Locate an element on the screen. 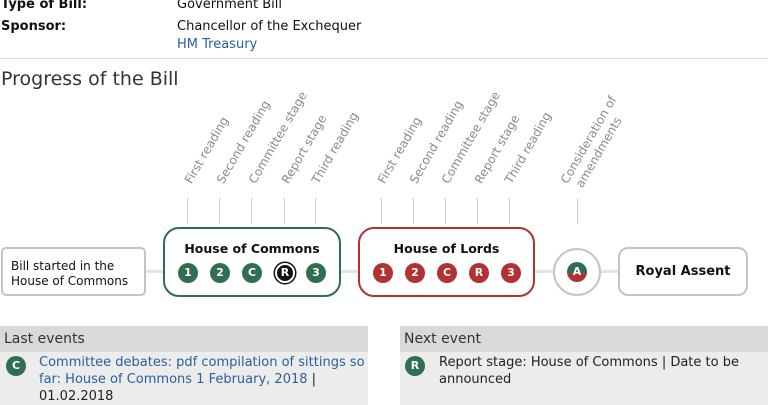  committee-stage-icon: C is located at coordinates (16, 366).